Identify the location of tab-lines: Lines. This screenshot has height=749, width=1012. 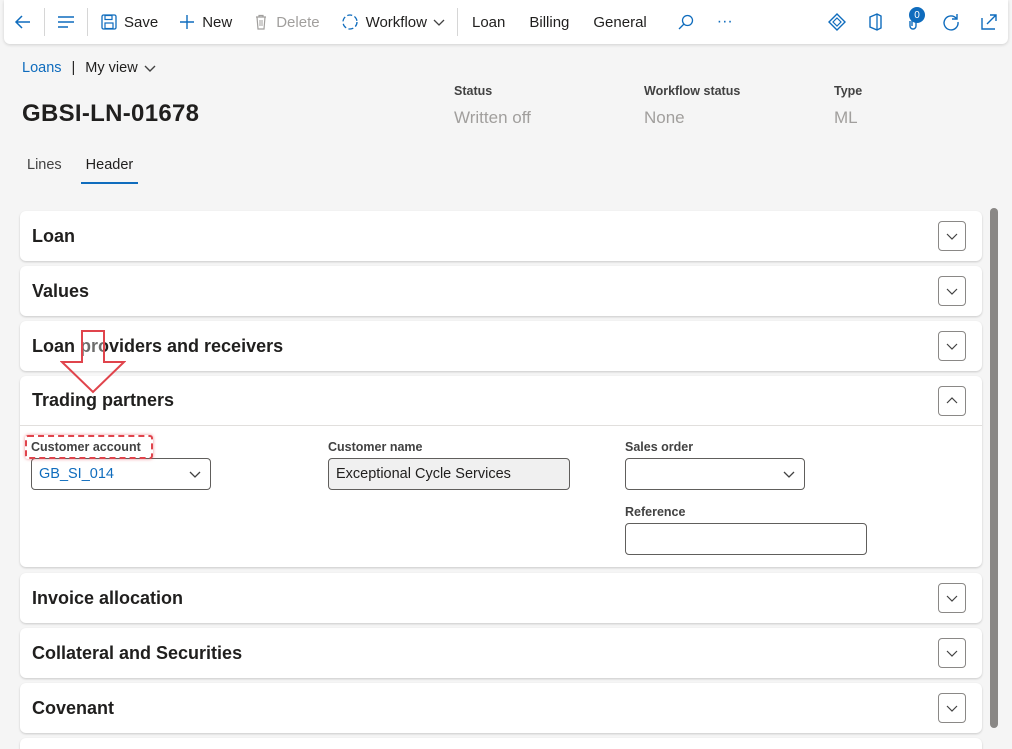
(44, 168).